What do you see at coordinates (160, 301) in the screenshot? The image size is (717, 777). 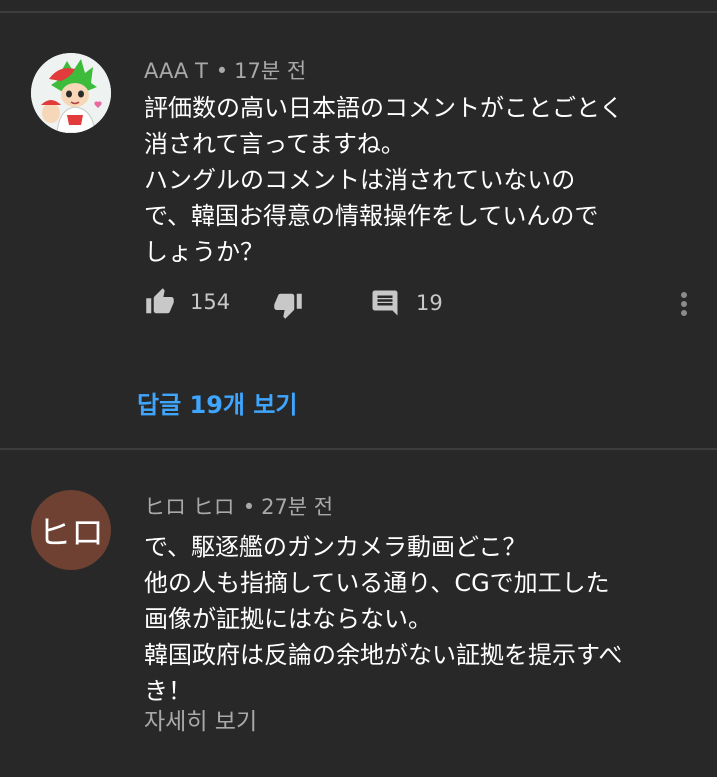 I see `thumbs-up-icon` at bounding box center [160, 301].